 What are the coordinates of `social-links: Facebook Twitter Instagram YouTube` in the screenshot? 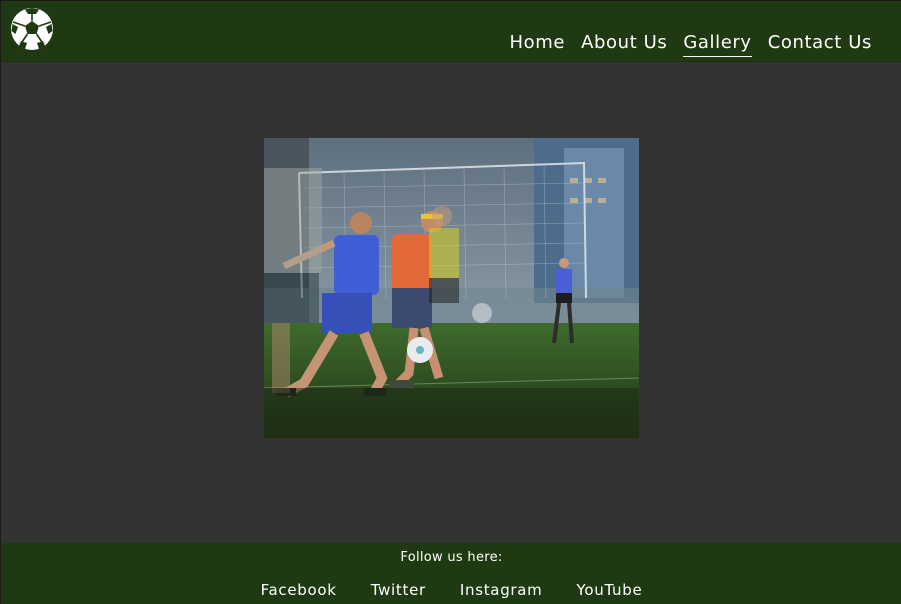 It's located at (451, 590).